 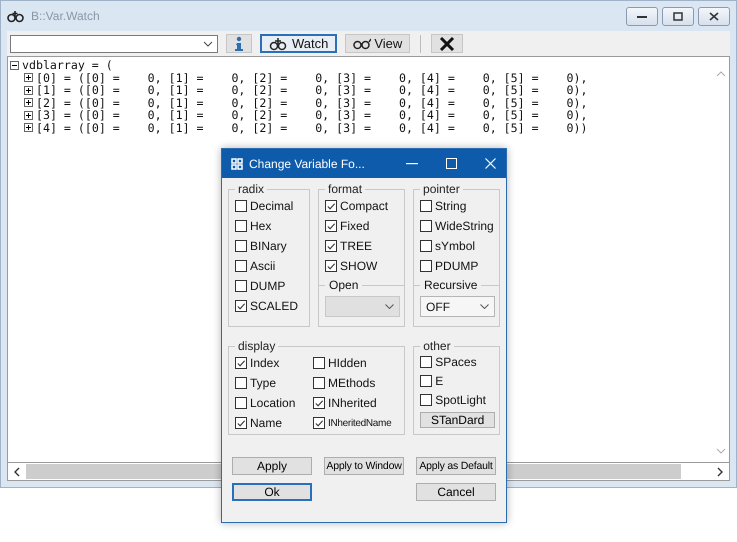 What do you see at coordinates (355, 226) in the screenshot?
I see `checkbox-label: Fixed` at bounding box center [355, 226].